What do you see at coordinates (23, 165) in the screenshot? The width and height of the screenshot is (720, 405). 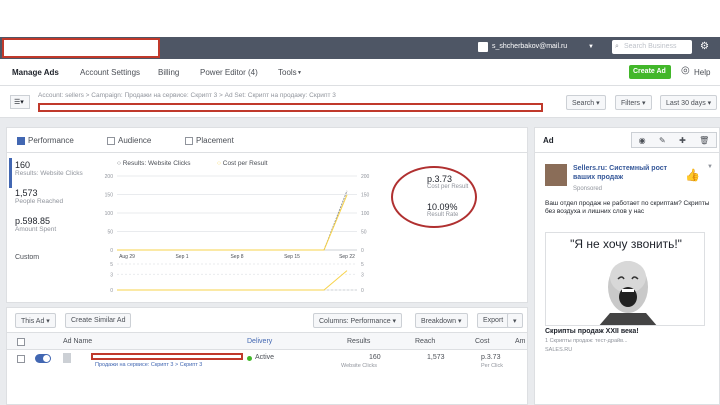 I see `metric-value: 160` at bounding box center [23, 165].